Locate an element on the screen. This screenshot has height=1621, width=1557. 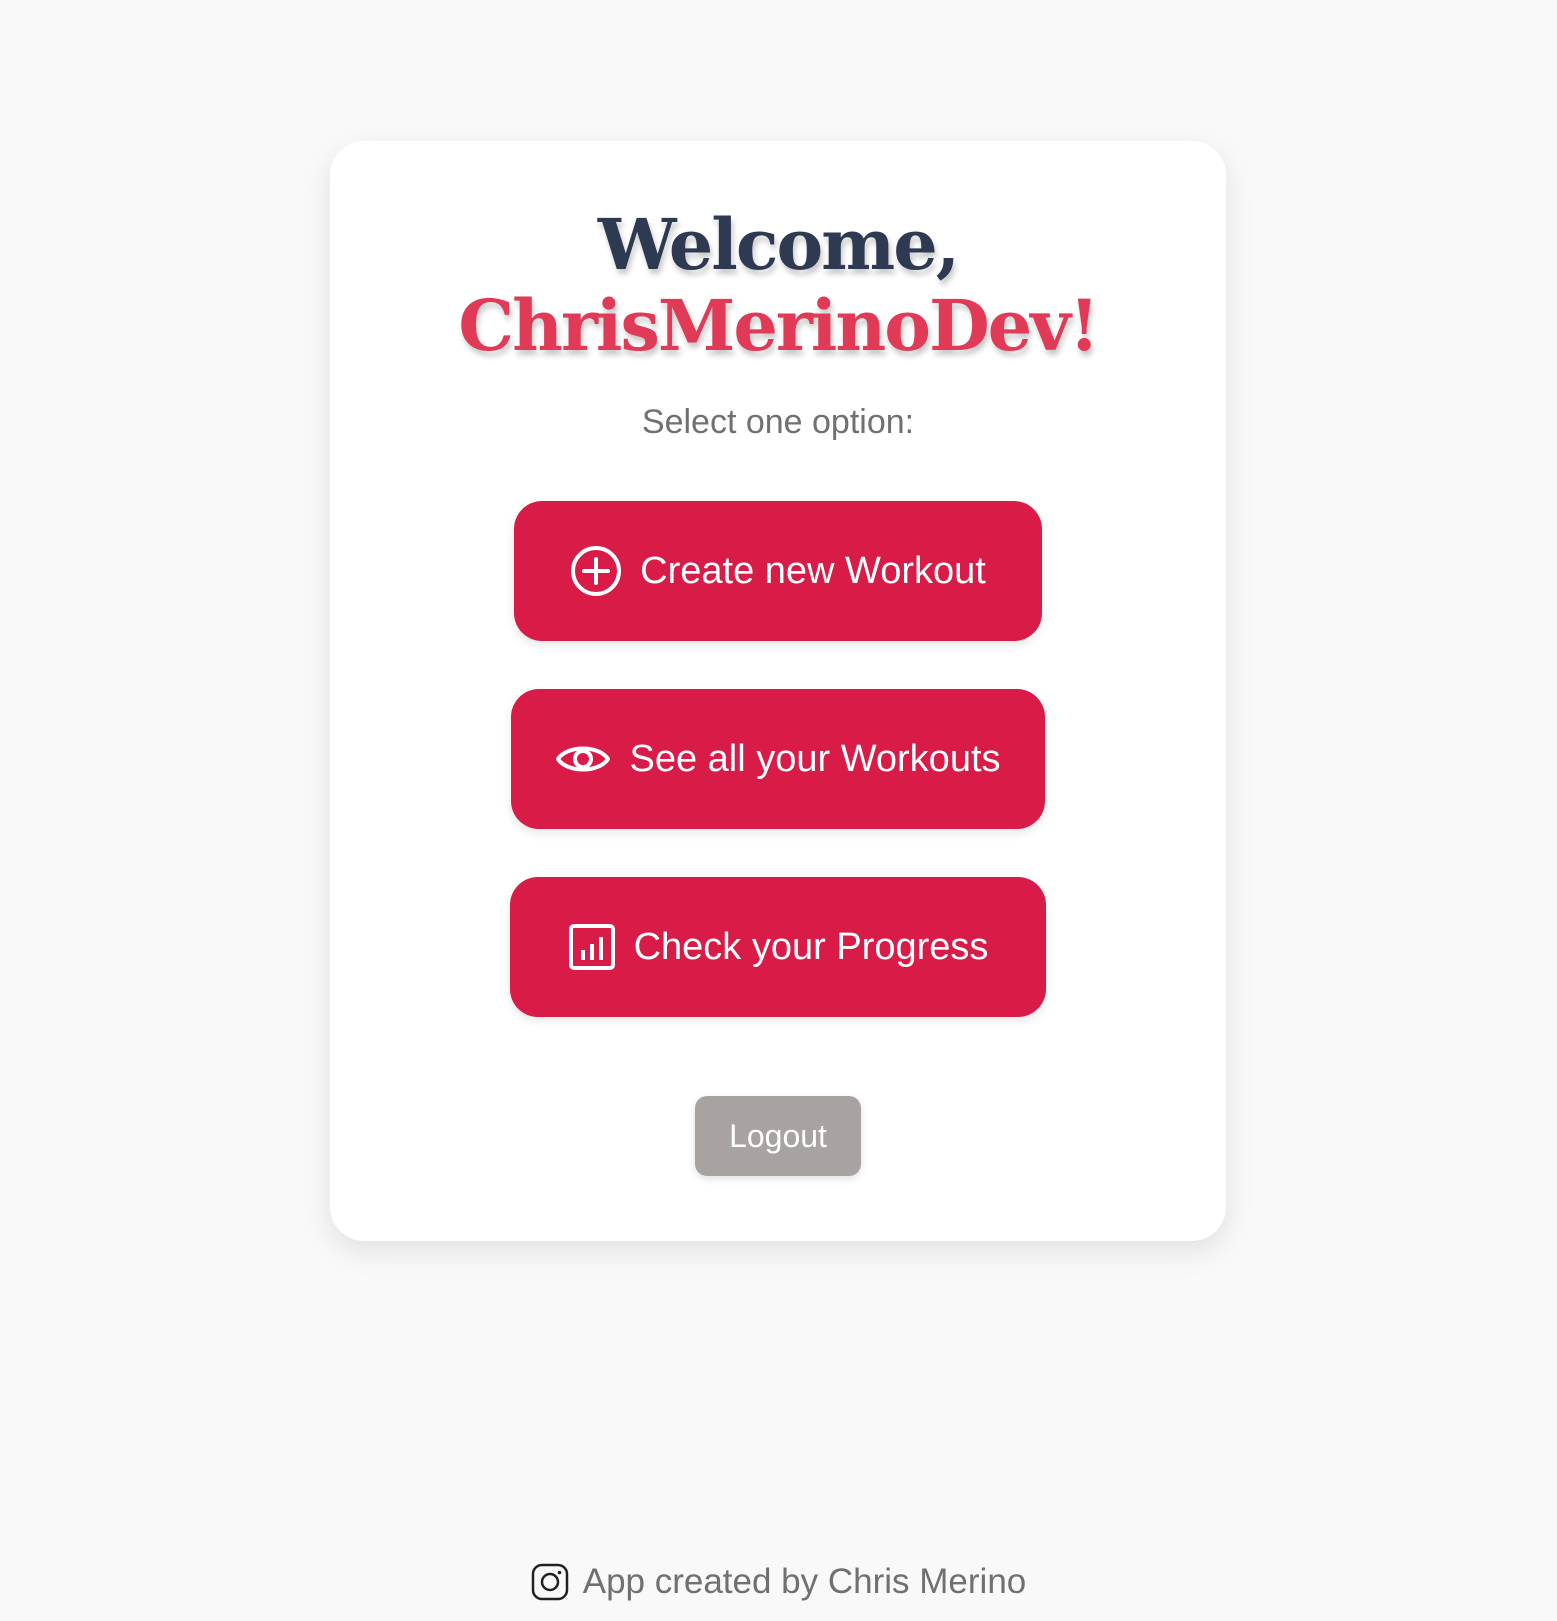
instagram-icon is located at coordinates (550, 1582).